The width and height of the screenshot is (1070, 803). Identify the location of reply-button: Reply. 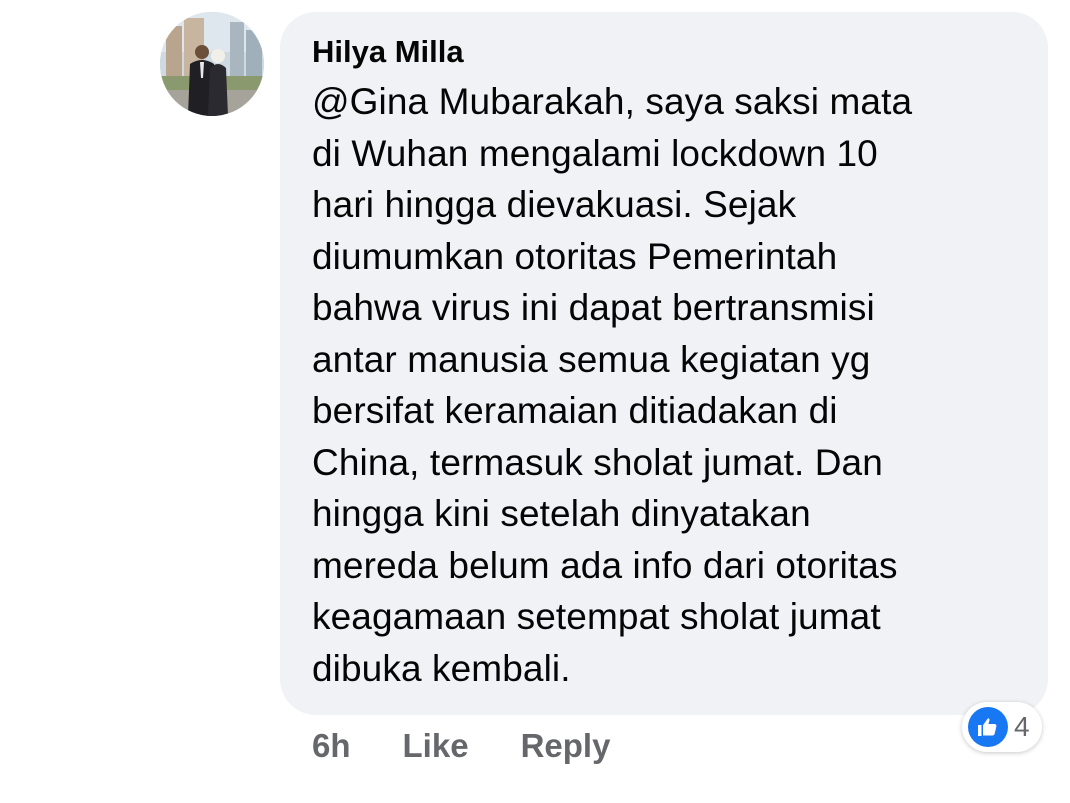
(566, 746).